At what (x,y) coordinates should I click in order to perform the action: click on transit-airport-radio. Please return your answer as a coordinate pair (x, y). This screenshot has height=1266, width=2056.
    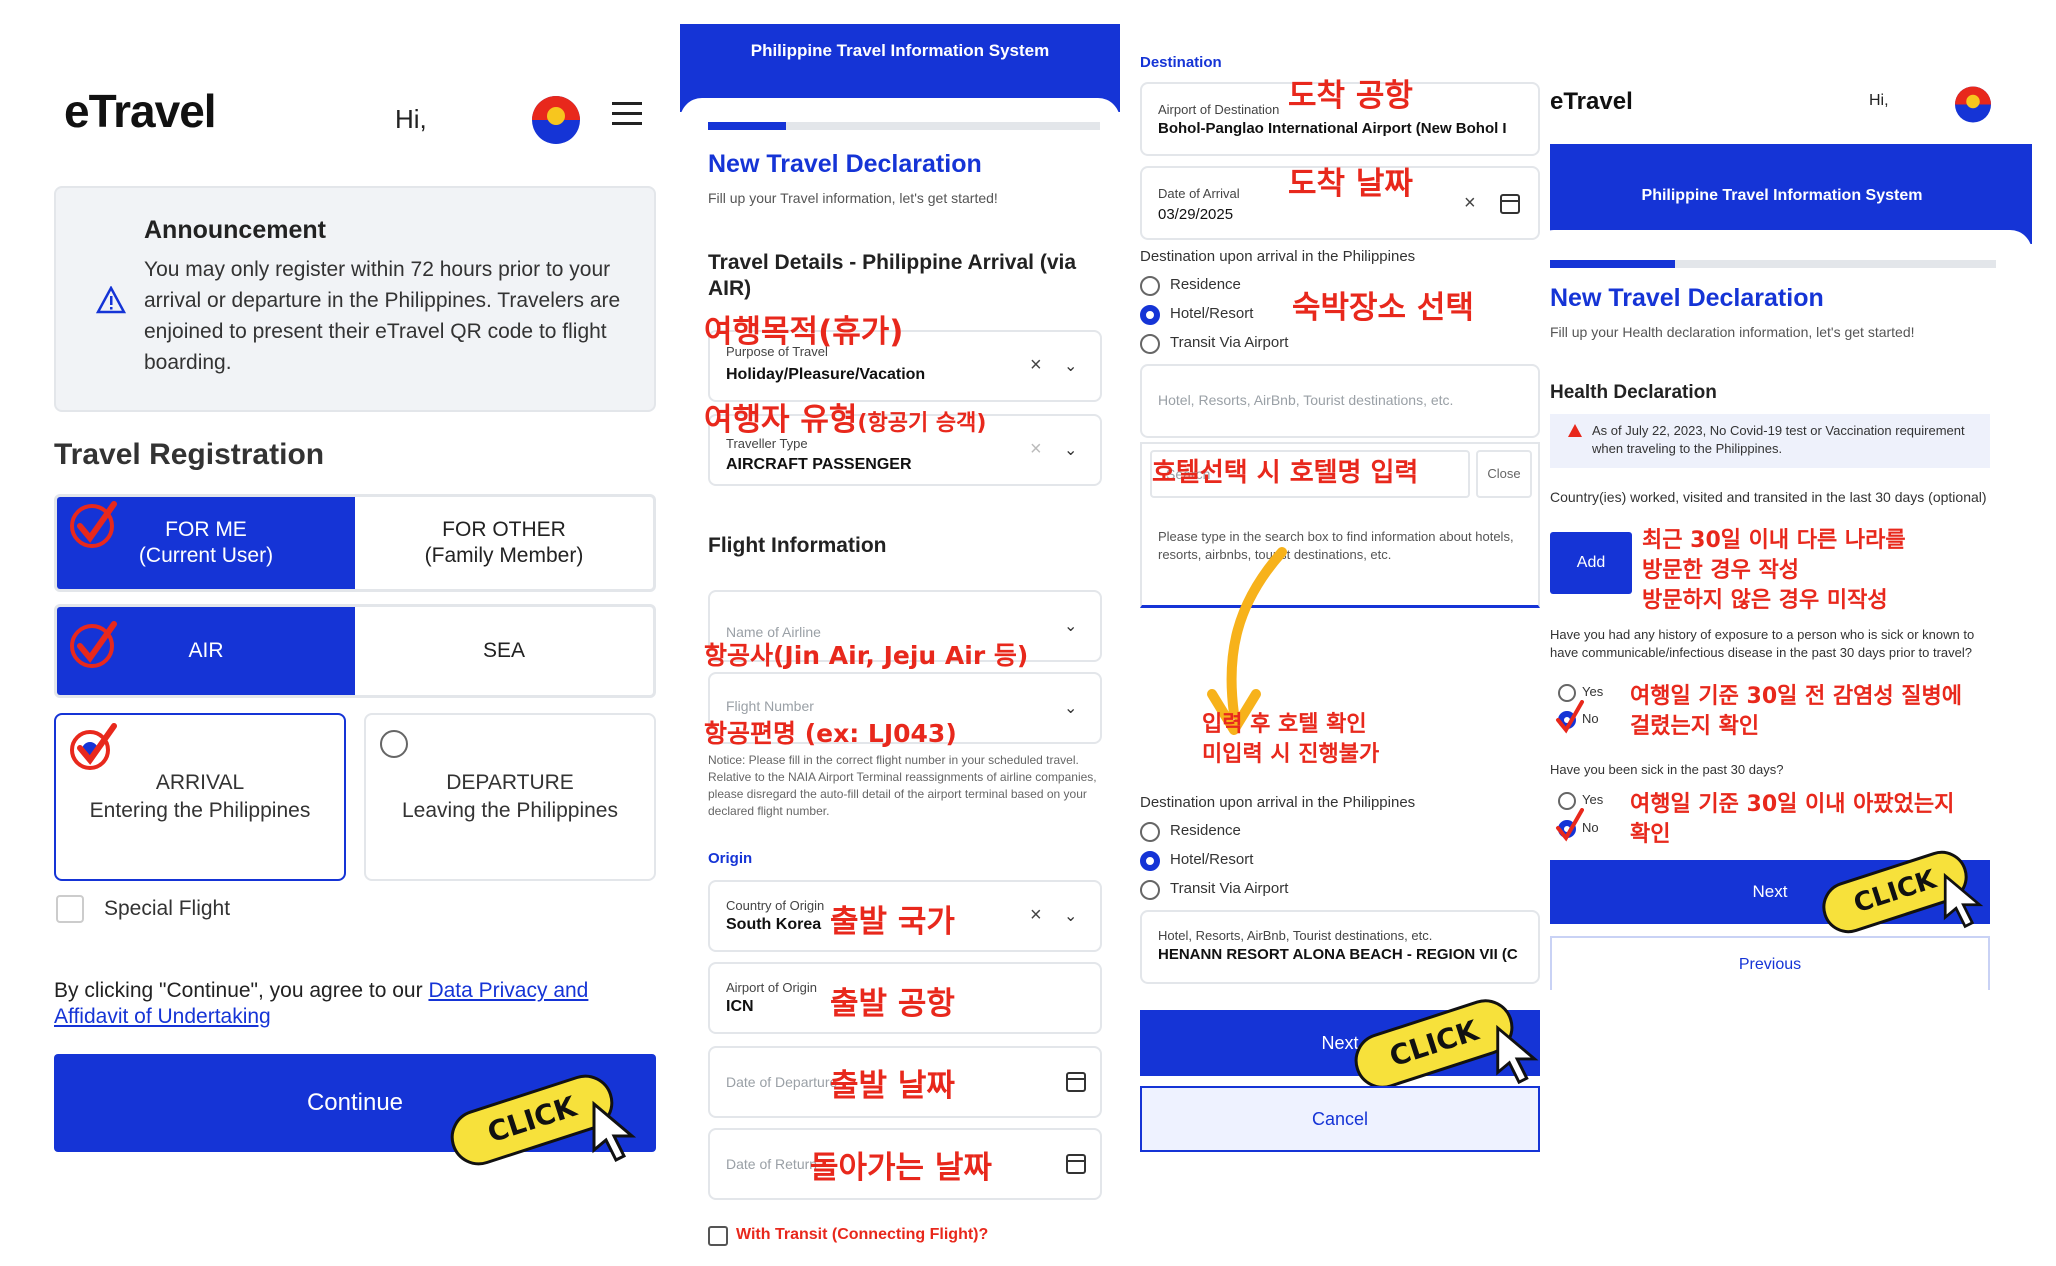
    Looking at the image, I should click on (1150, 344).